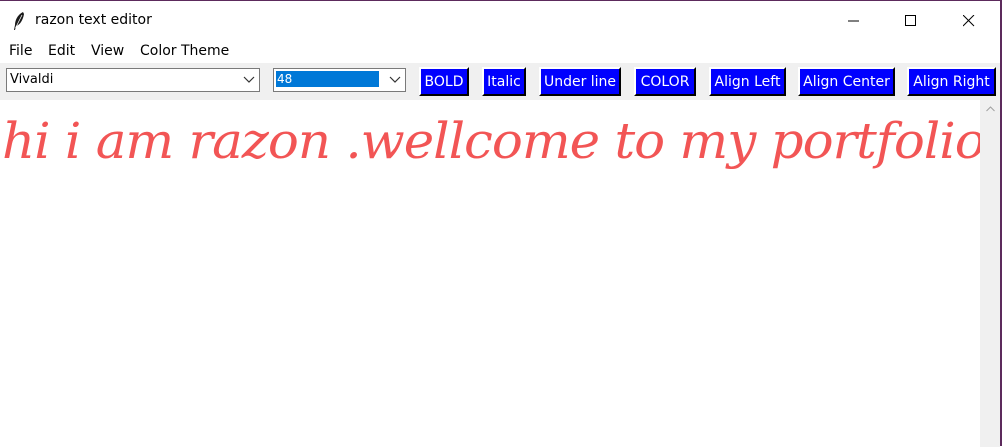  What do you see at coordinates (665, 81) in the screenshot?
I see `color-button: COLOR` at bounding box center [665, 81].